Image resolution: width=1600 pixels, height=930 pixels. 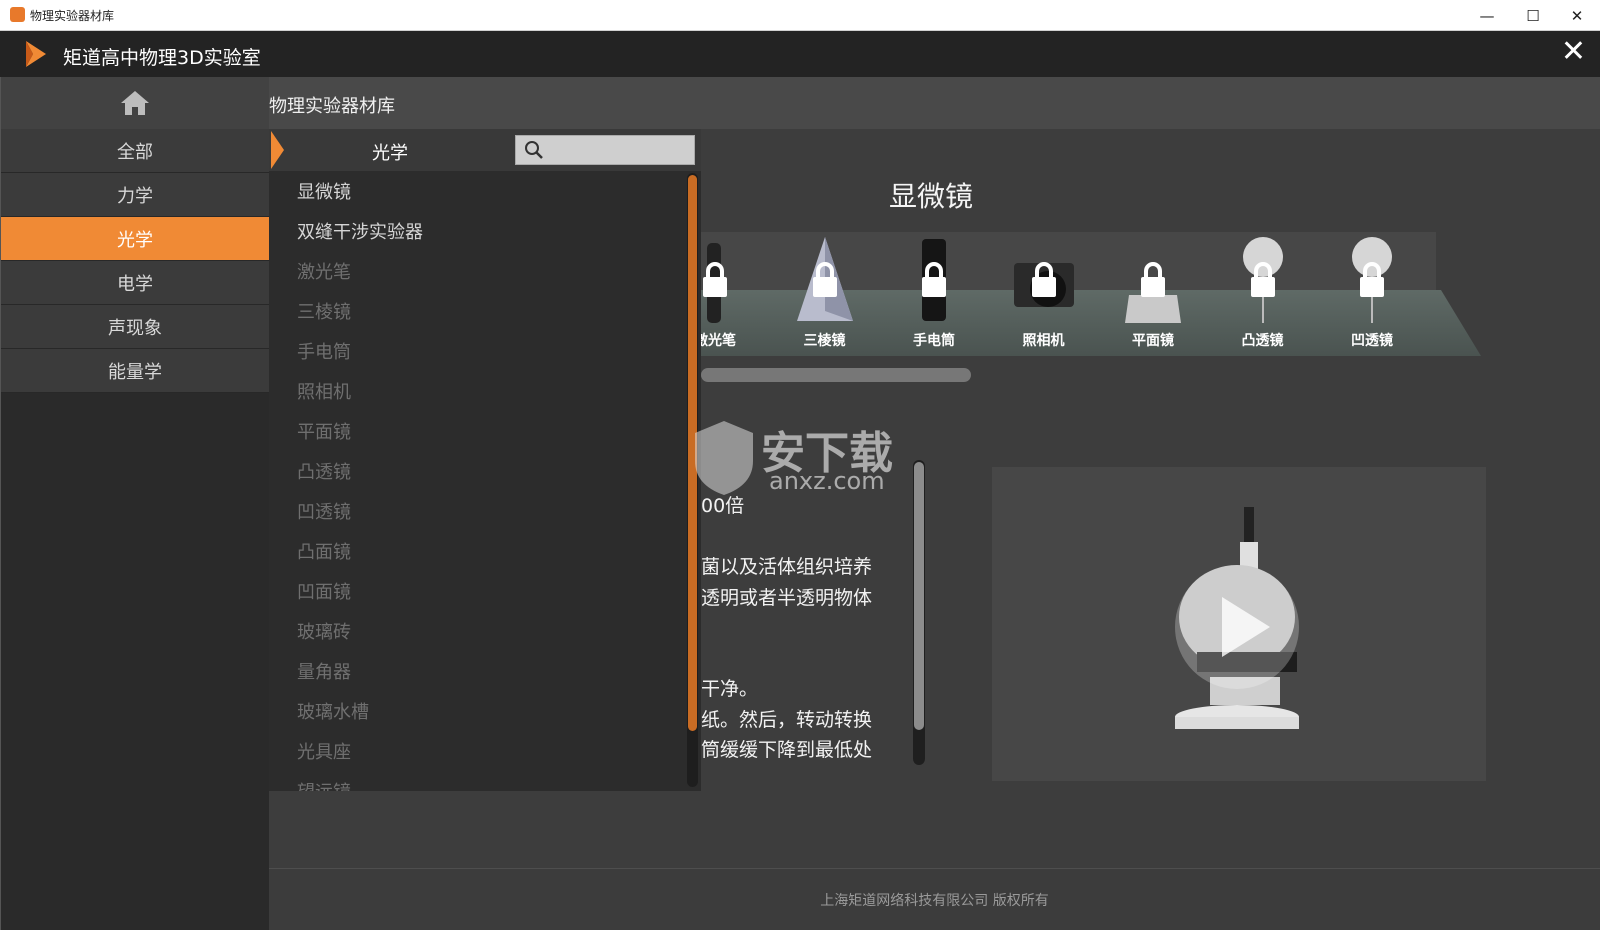 I want to click on home-button, so click(x=135, y=103).